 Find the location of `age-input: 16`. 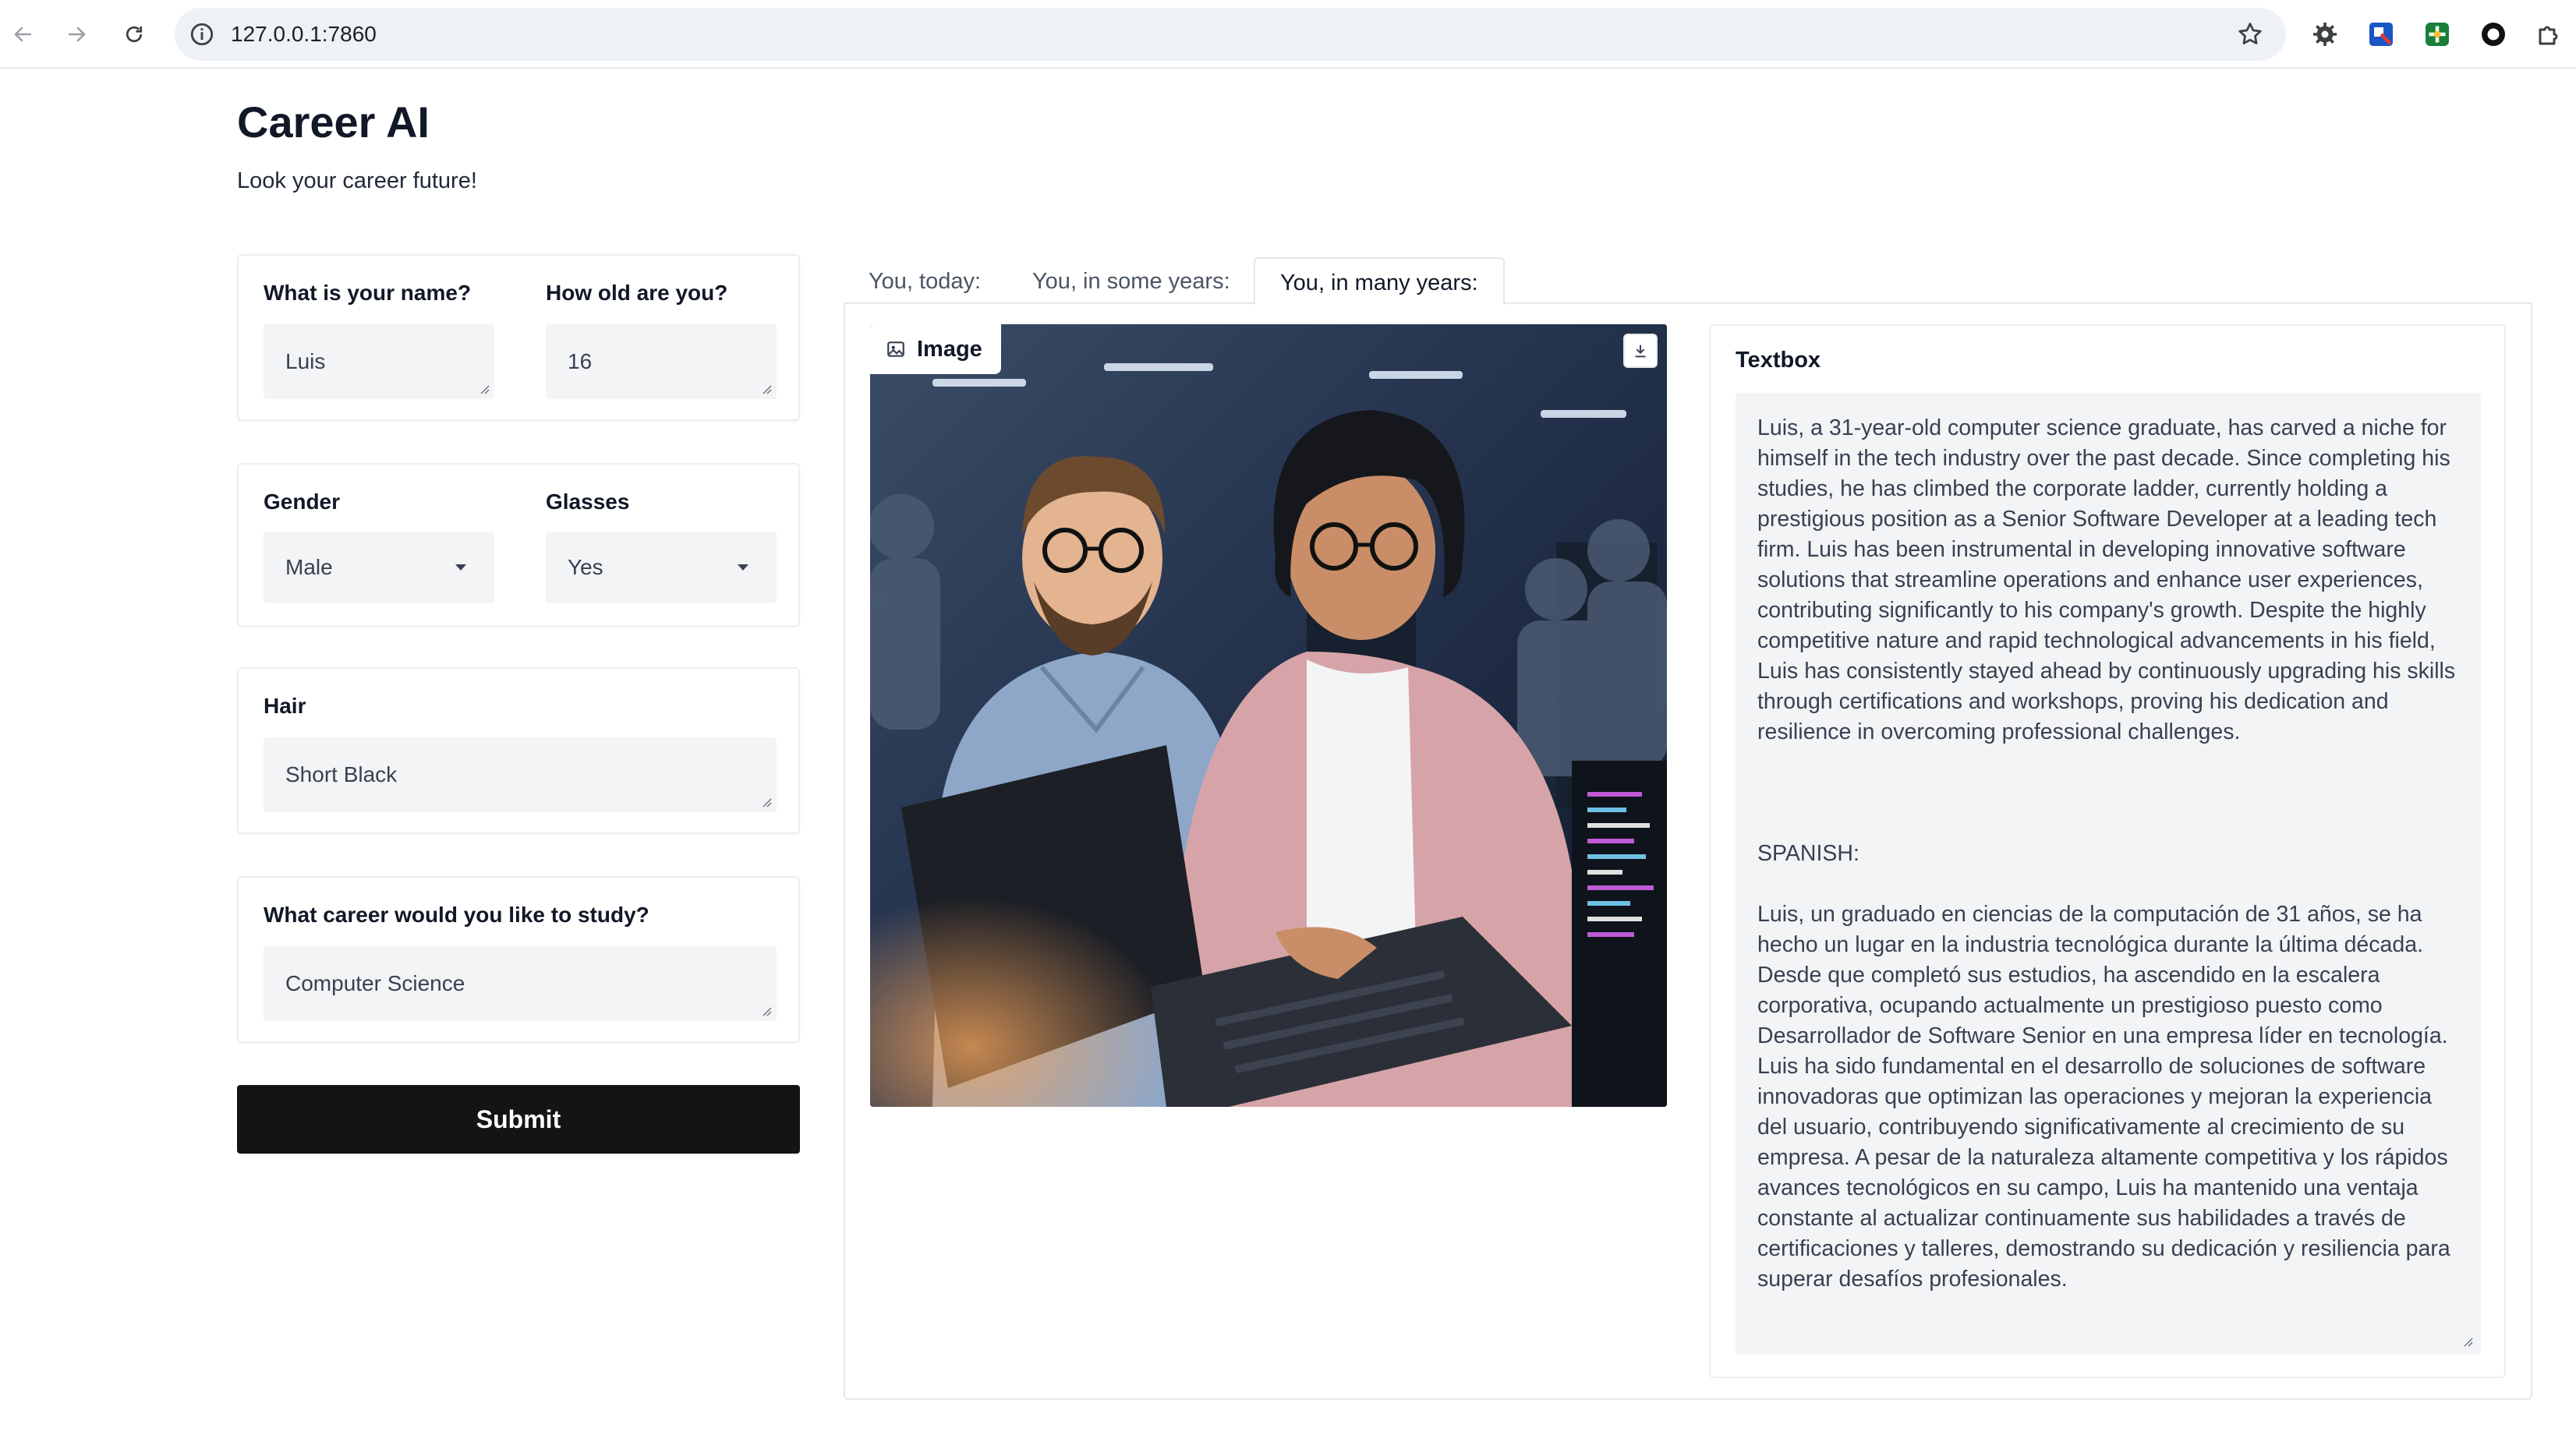

age-input: 16 is located at coordinates (661, 362).